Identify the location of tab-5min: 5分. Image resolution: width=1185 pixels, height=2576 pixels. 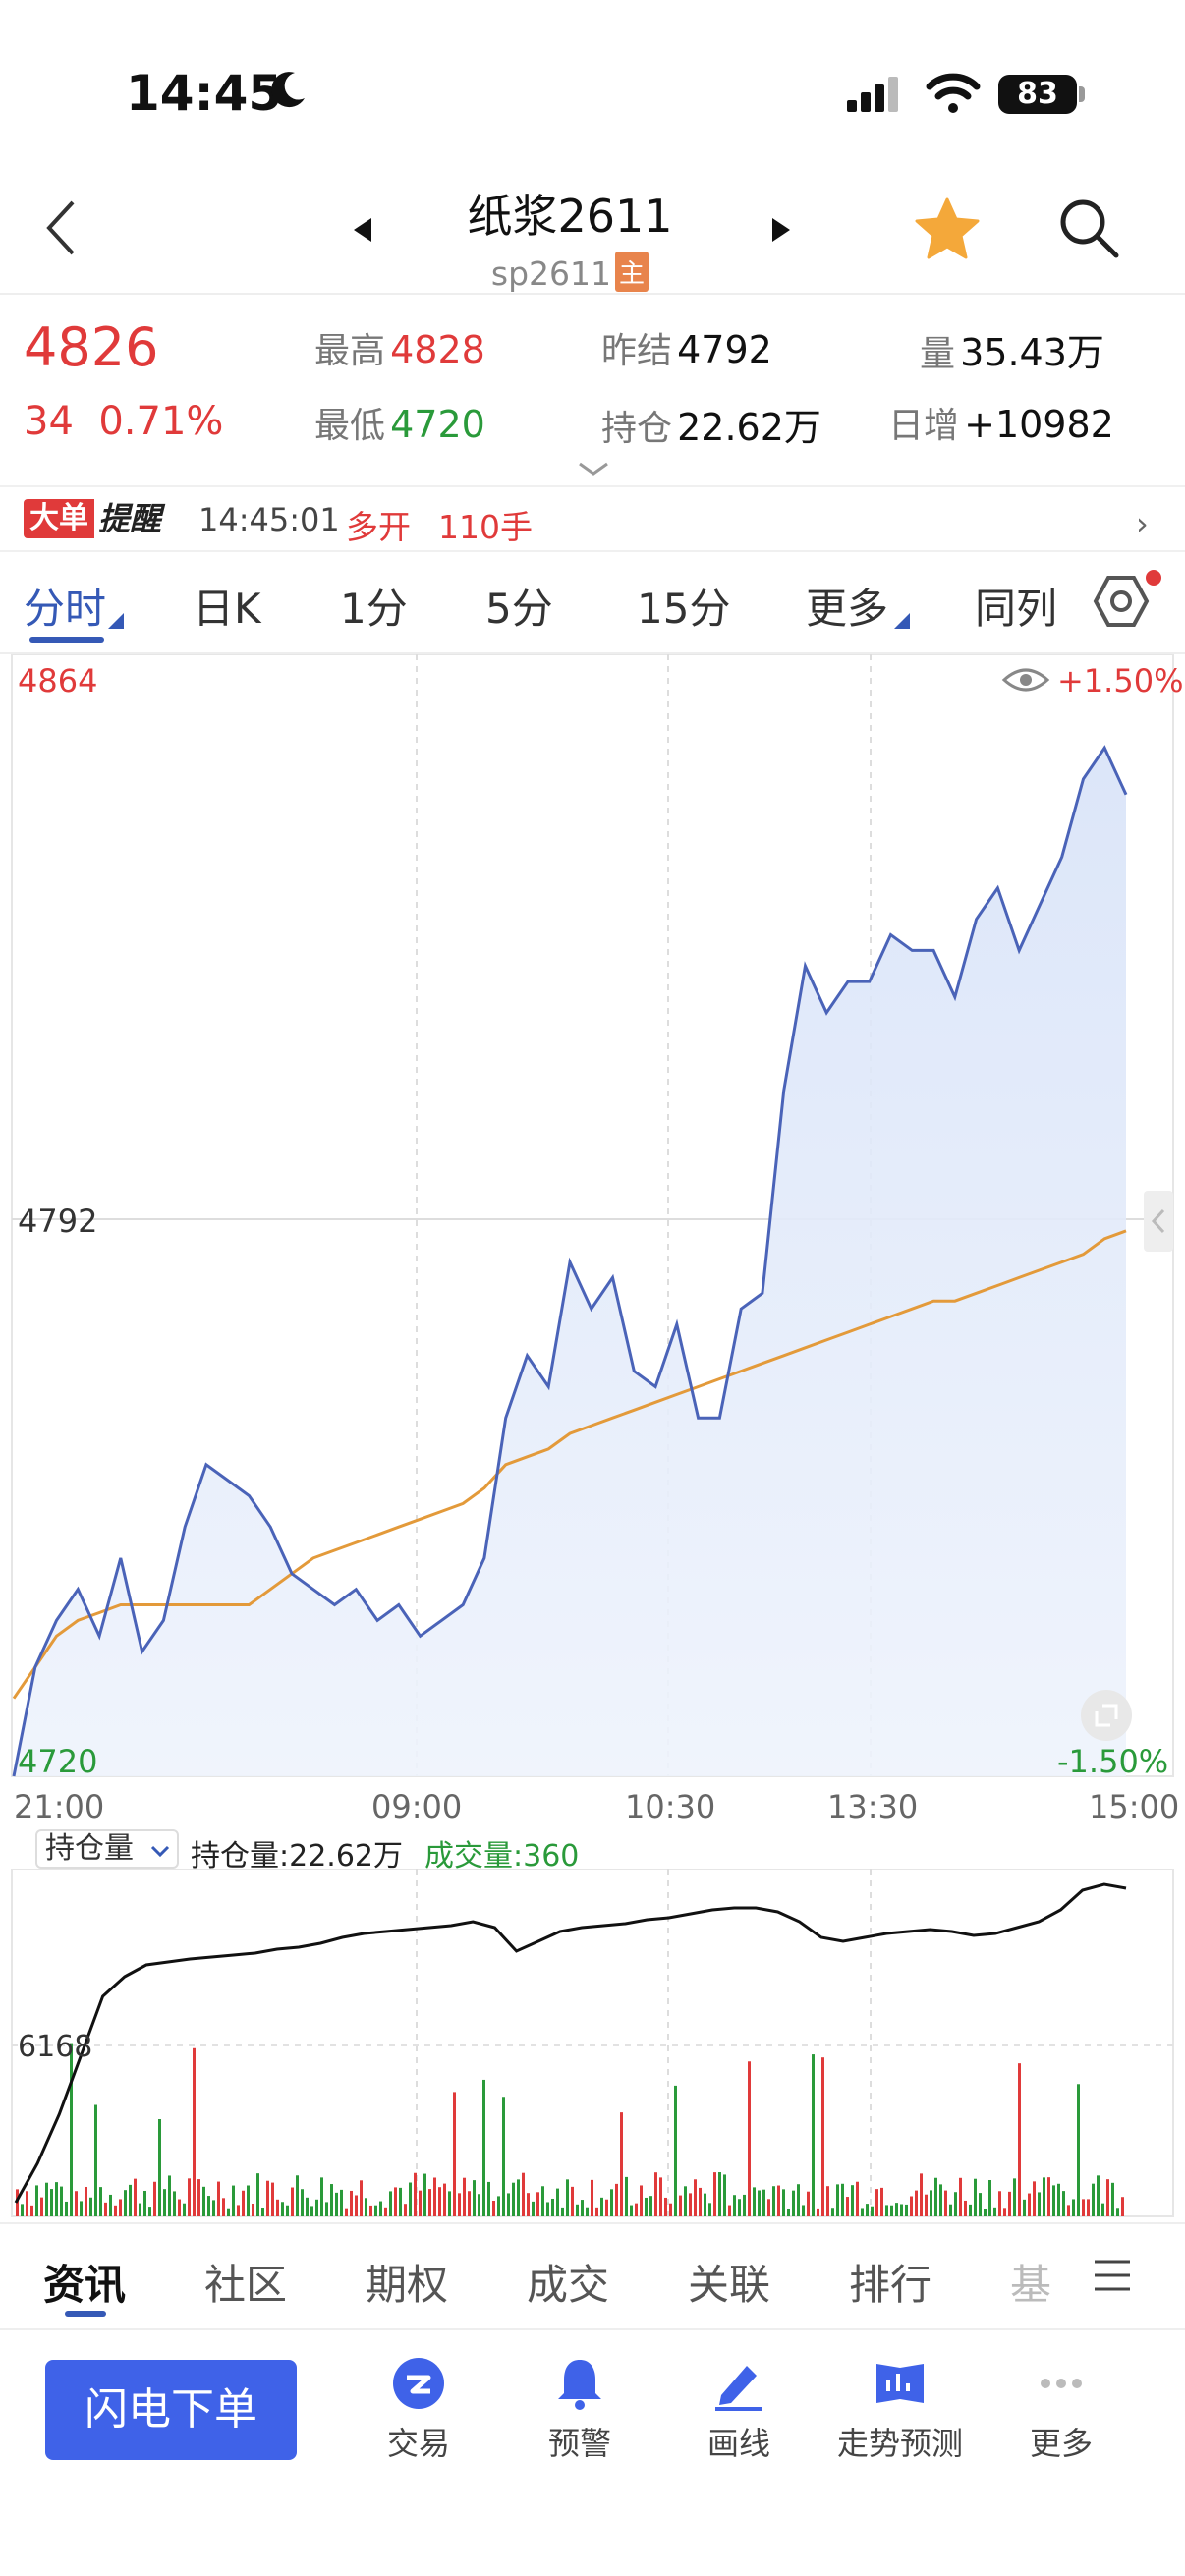
(519, 606).